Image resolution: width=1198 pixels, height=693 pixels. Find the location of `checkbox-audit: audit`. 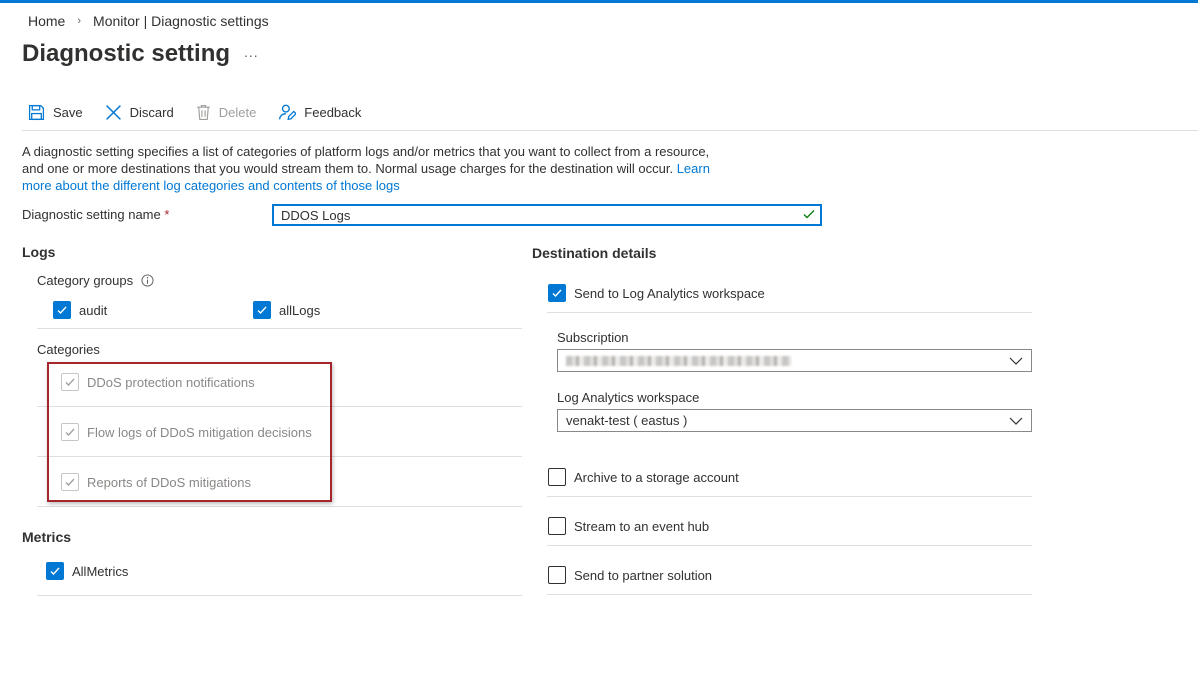

checkbox-audit: audit is located at coordinates (80, 310).